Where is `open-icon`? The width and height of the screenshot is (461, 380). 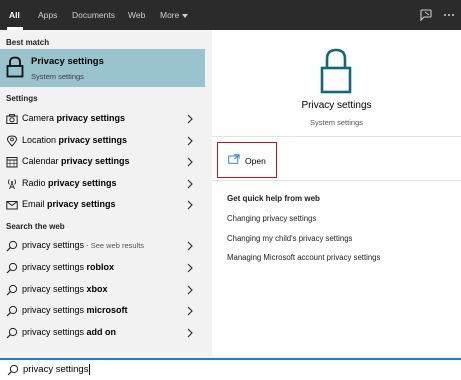
open-icon is located at coordinates (234, 159).